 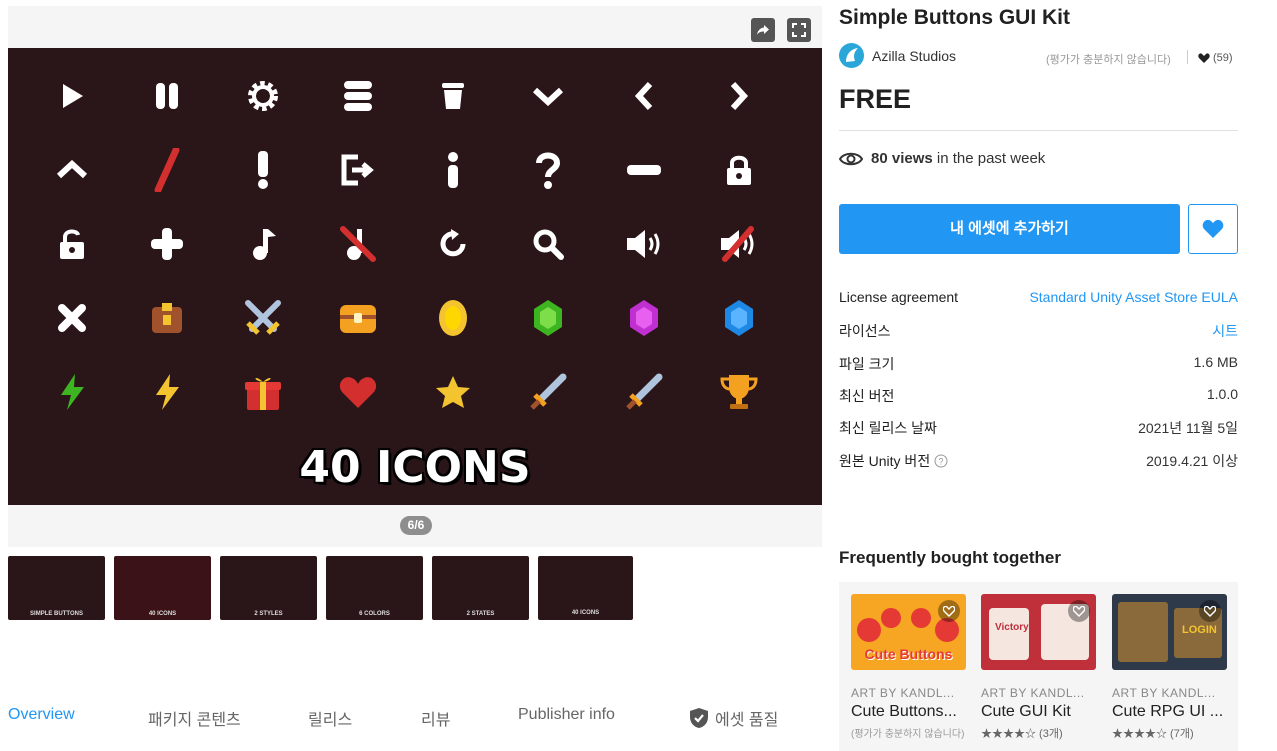 I want to click on publisher-link: Azilla Studios, so click(x=914, y=56).